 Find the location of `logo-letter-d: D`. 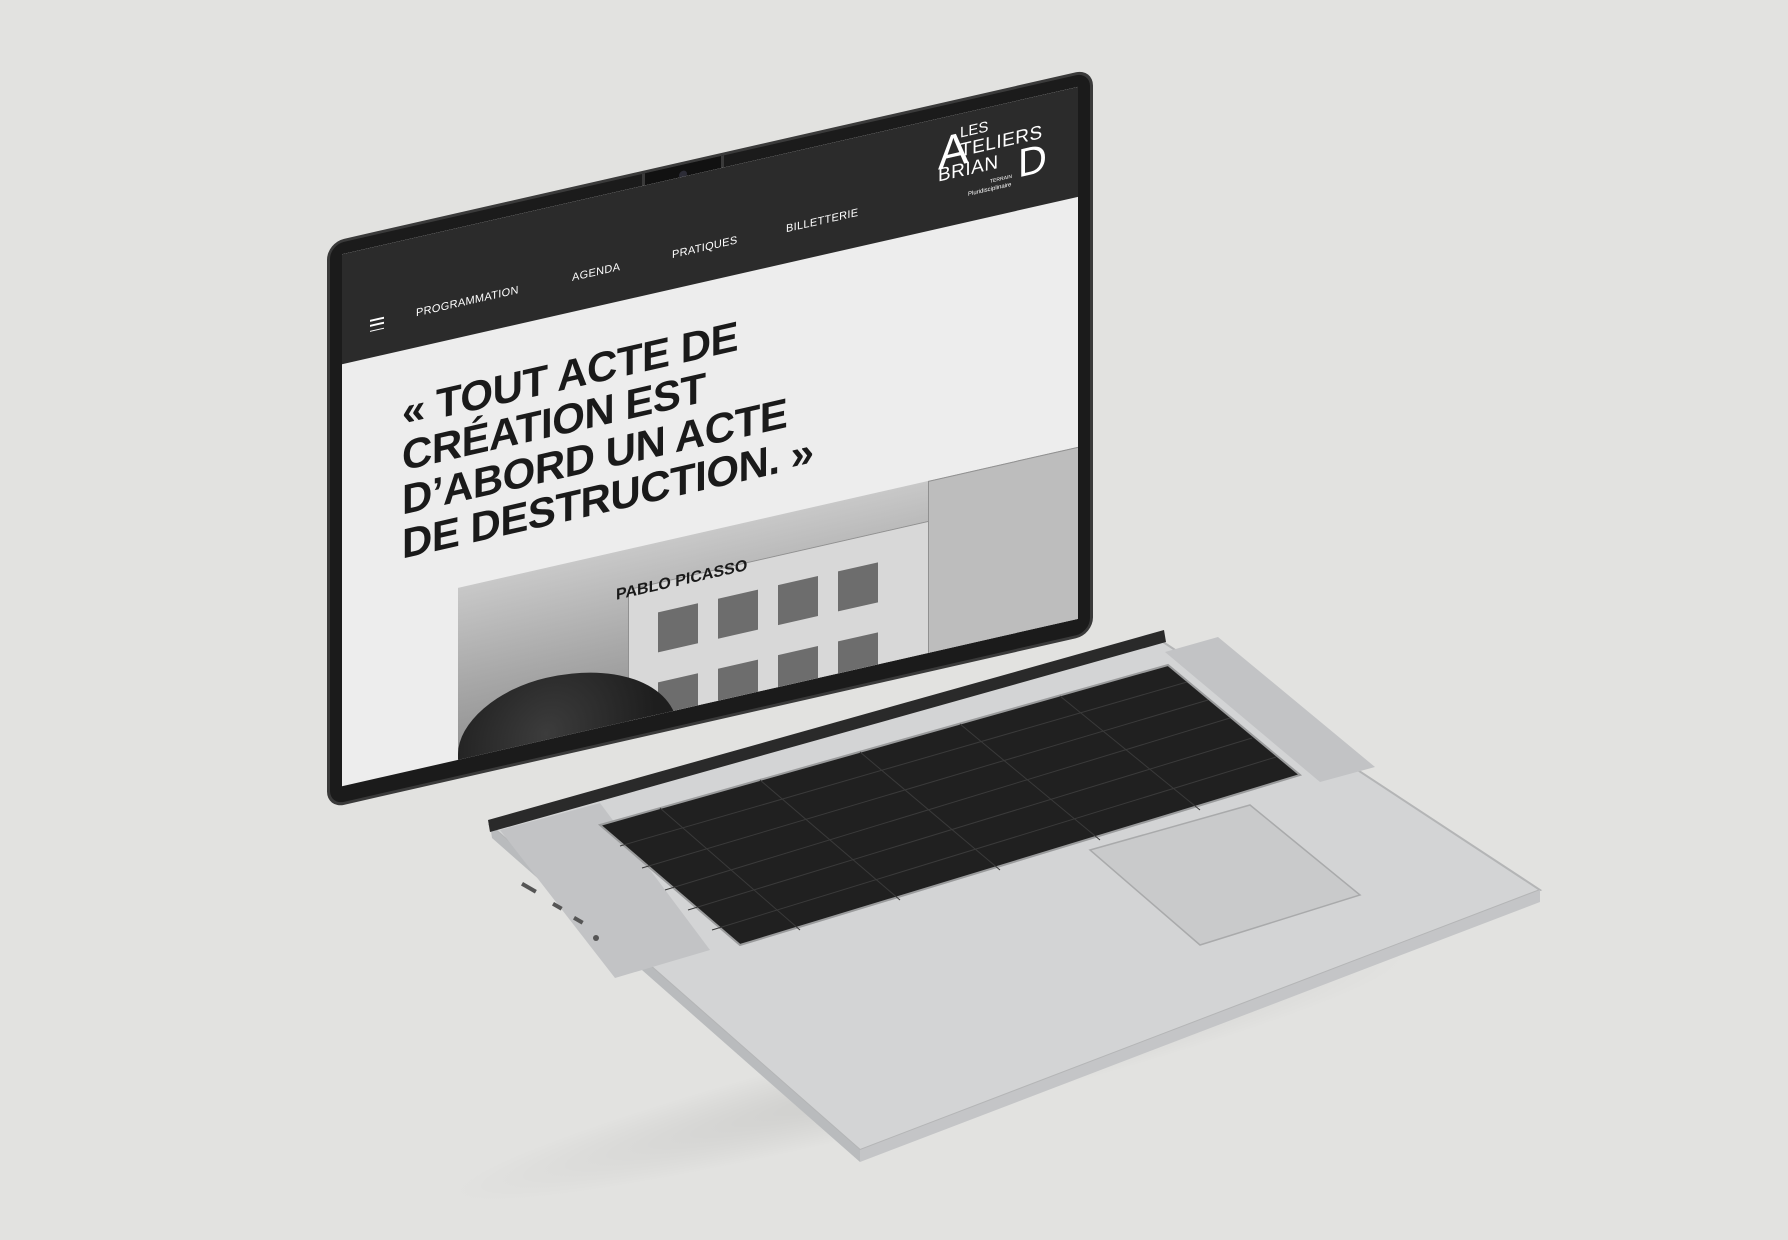

logo-letter-d: D is located at coordinates (1032, 161).